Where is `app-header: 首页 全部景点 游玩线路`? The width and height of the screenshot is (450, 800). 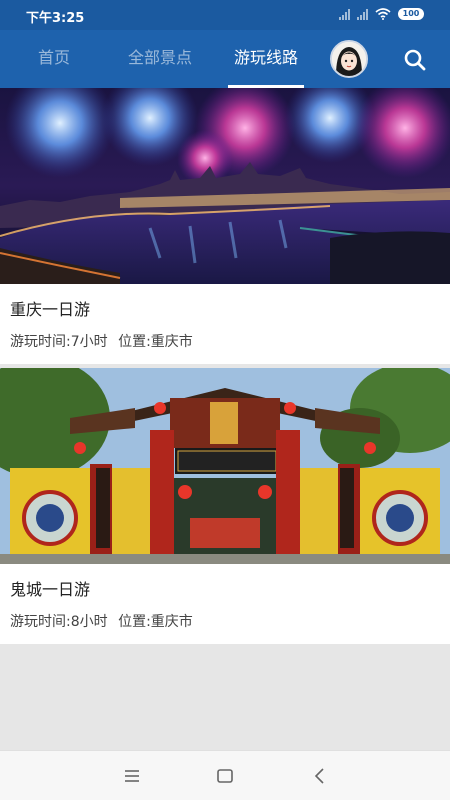
app-header: 首页 全部景点 游玩线路 is located at coordinates (225, 59).